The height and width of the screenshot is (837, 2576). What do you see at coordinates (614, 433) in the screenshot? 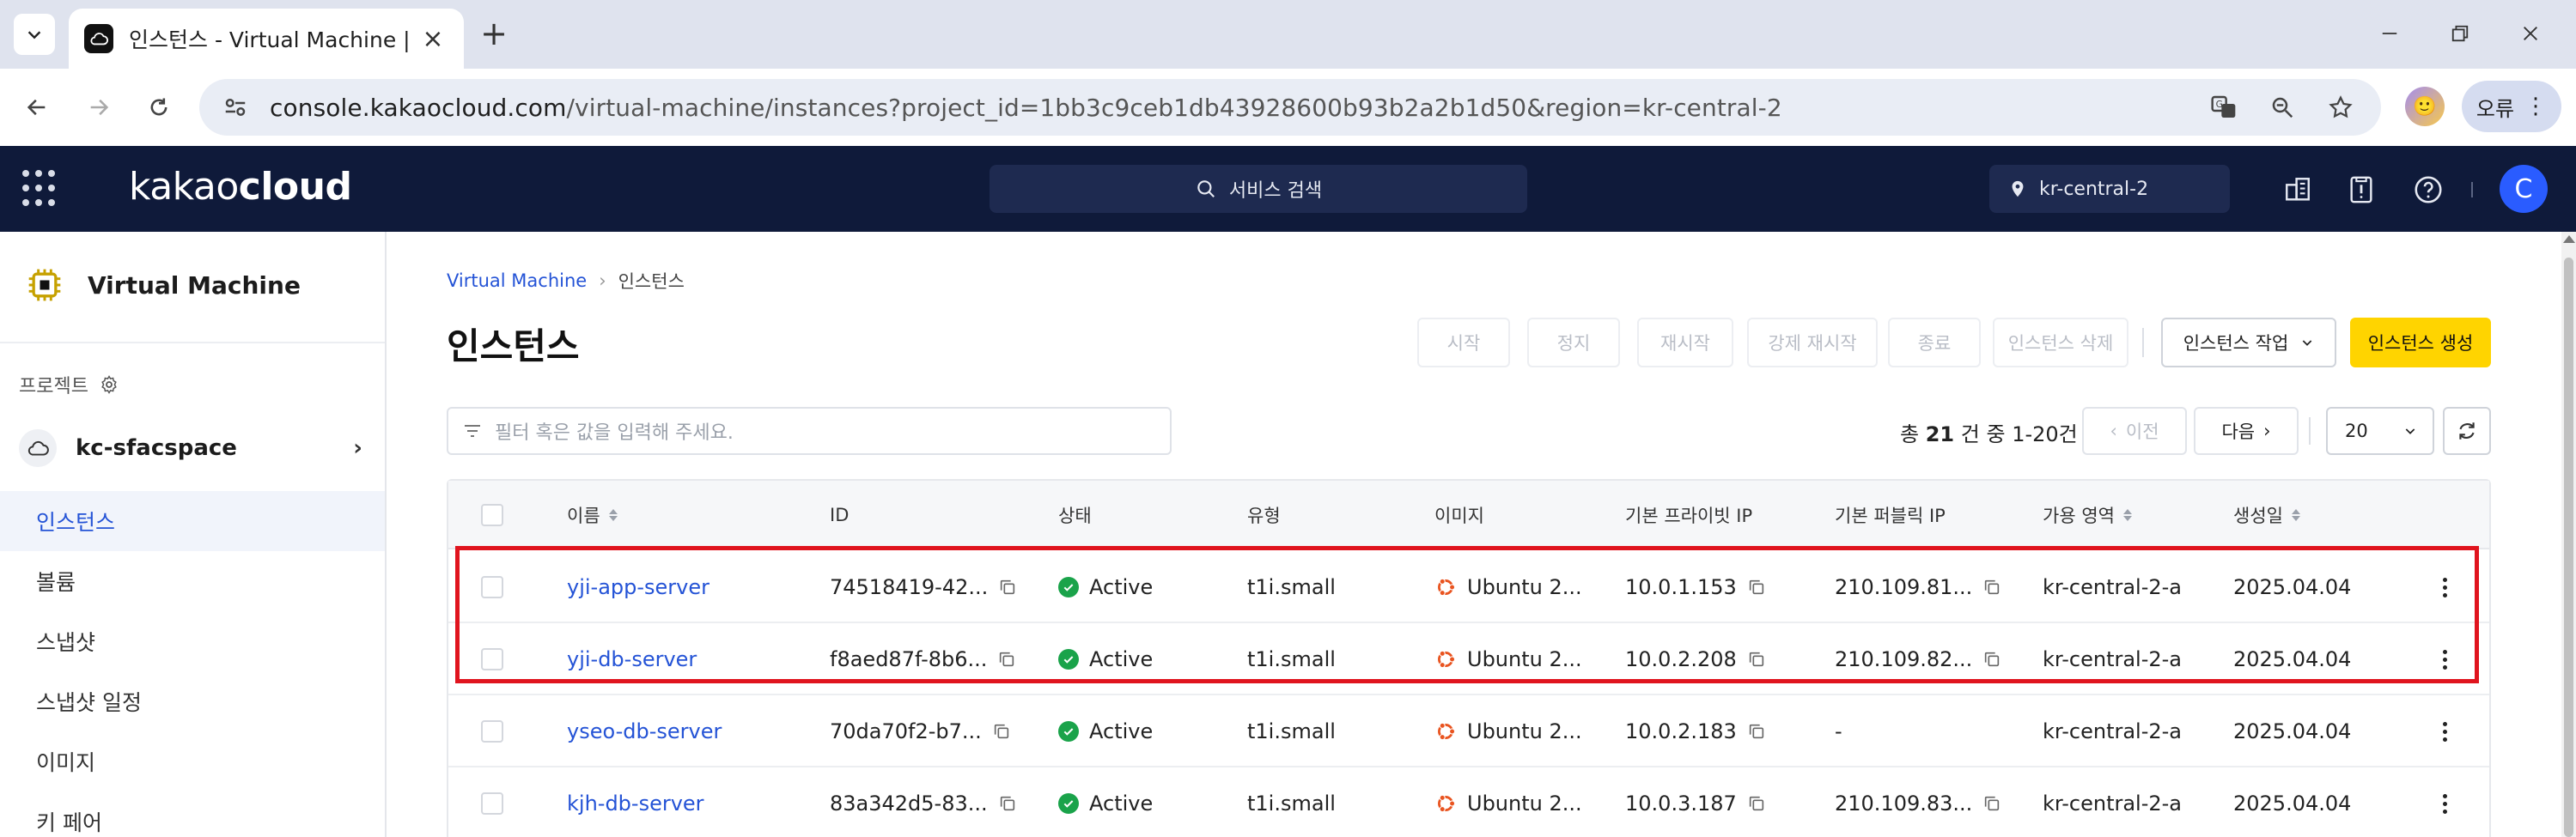
I see `filter-placeholder: 필터 혹은 값을 입력해 주세요.` at bounding box center [614, 433].